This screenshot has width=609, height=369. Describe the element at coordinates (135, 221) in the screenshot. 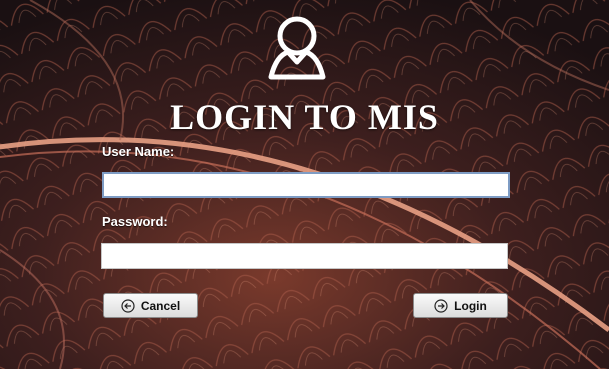

I see `password-label: Password:` at that location.